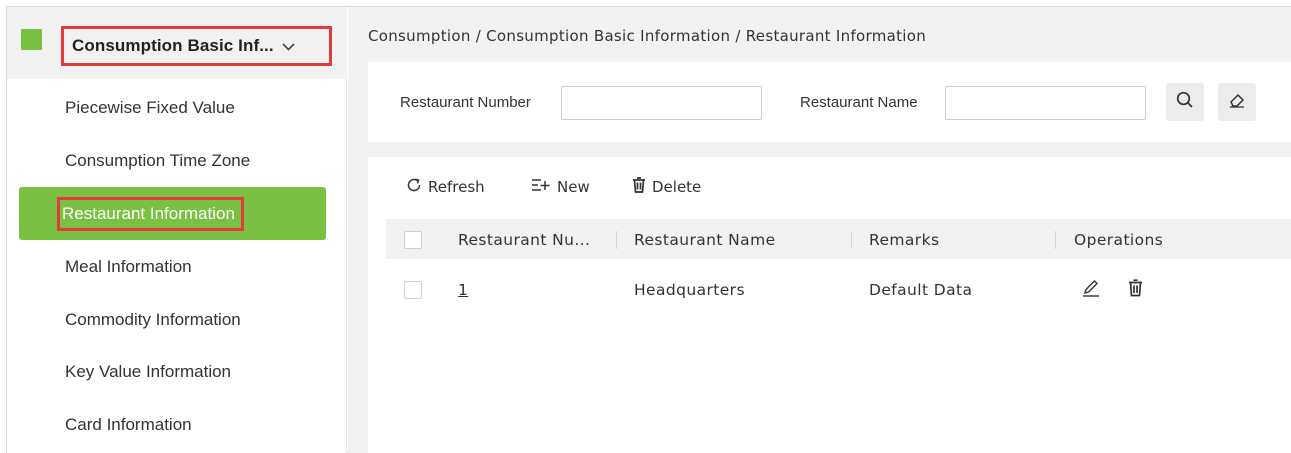 Image resolution: width=1291 pixels, height=453 pixels. I want to click on column-header-remarks: Remarks, so click(904, 240).